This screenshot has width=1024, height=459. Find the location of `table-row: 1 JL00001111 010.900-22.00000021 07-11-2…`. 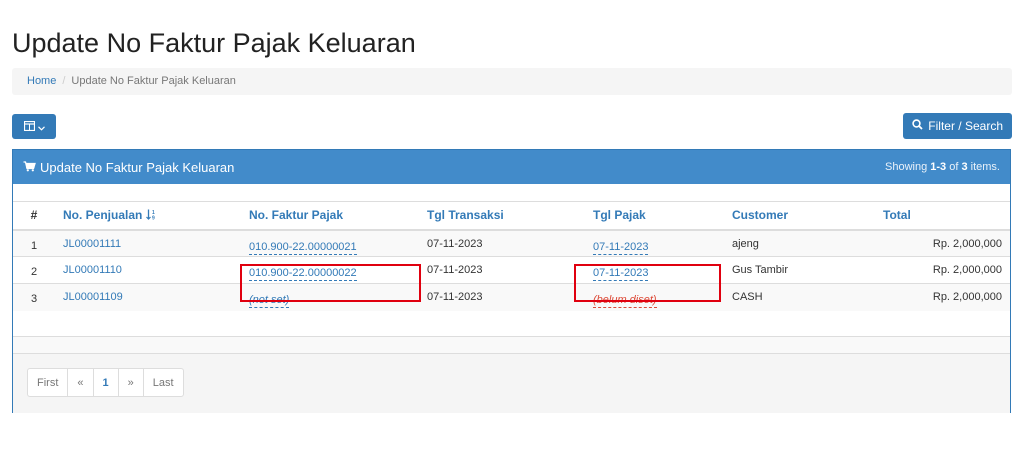

table-row: 1 JL00001111 010.900-22.00000021 07-11-2… is located at coordinates (511, 243).